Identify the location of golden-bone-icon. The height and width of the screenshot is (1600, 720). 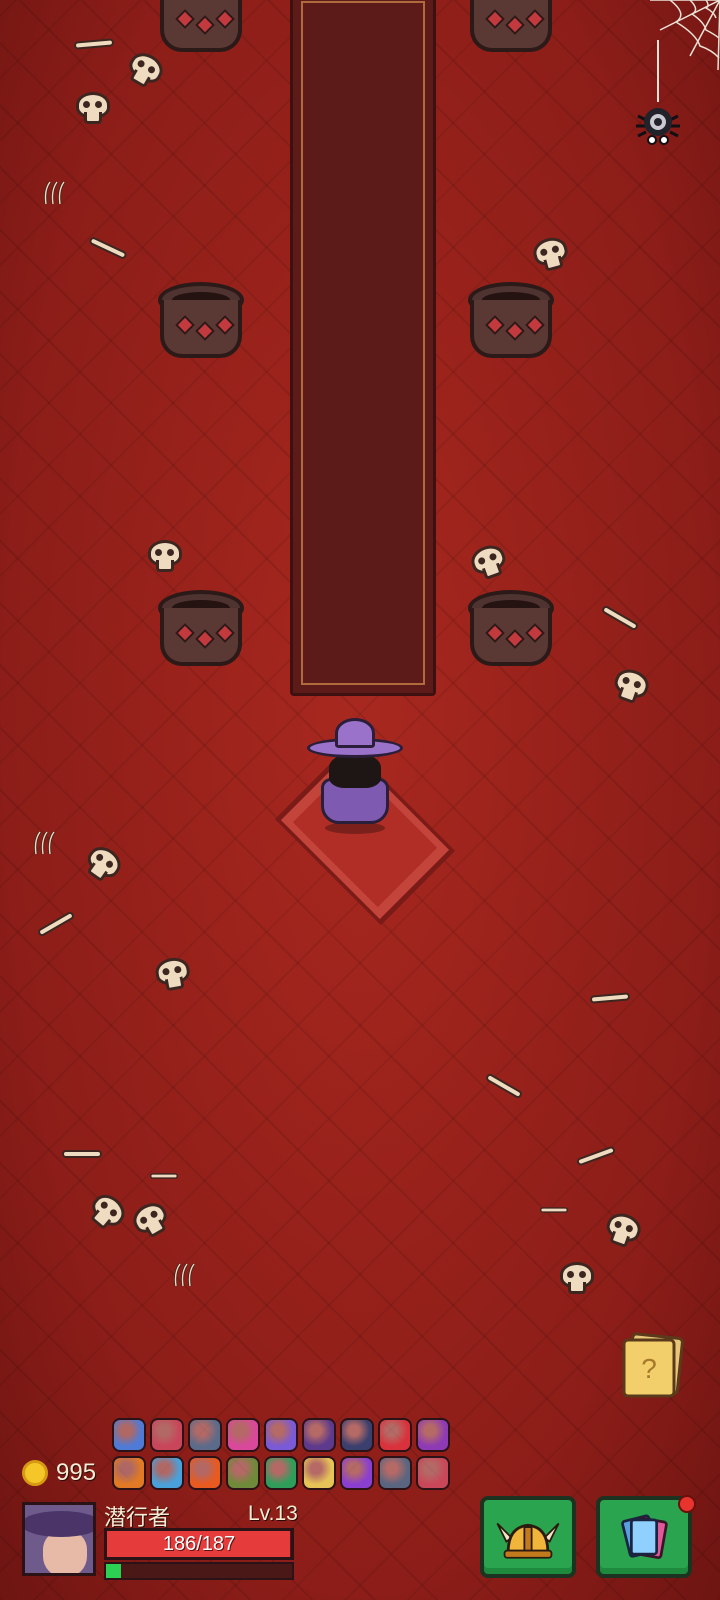
(319, 1473).